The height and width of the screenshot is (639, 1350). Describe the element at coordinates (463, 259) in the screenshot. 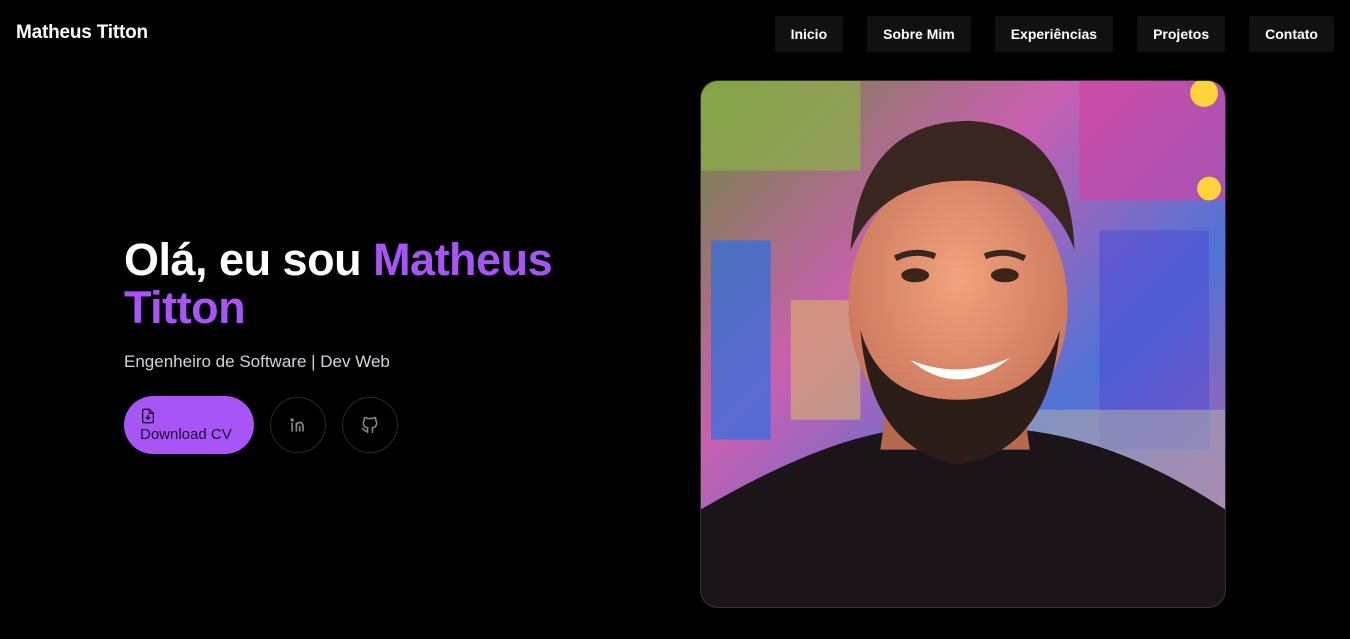

I see `hero-name-first: Matheus` at that location.